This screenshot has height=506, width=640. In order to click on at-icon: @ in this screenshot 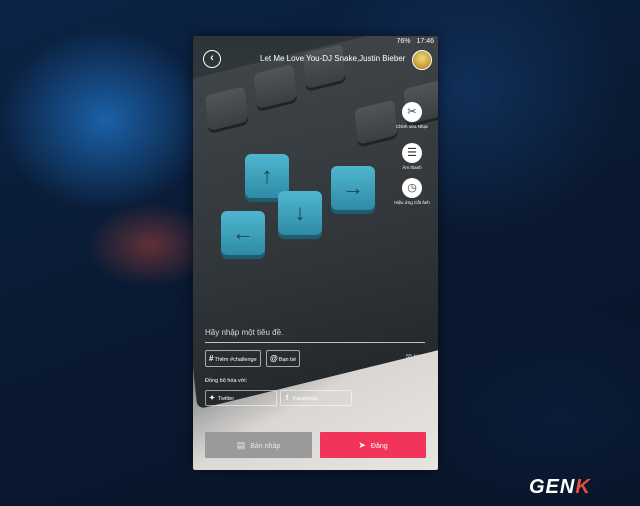, I will do `click(274, 358)`.